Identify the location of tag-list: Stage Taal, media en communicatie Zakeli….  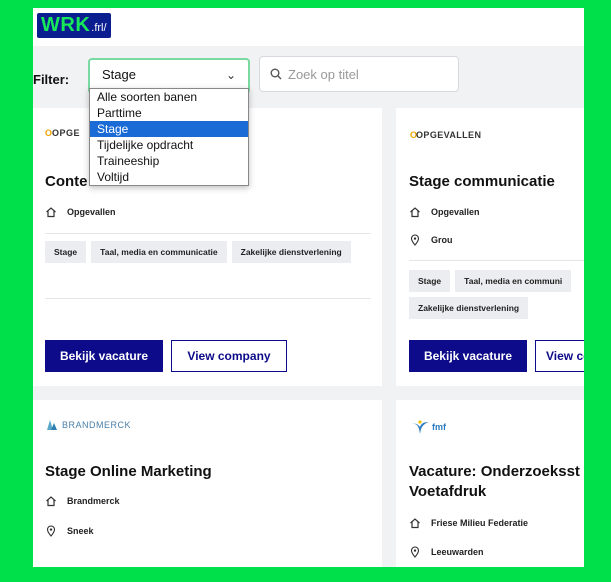
(208, 252).